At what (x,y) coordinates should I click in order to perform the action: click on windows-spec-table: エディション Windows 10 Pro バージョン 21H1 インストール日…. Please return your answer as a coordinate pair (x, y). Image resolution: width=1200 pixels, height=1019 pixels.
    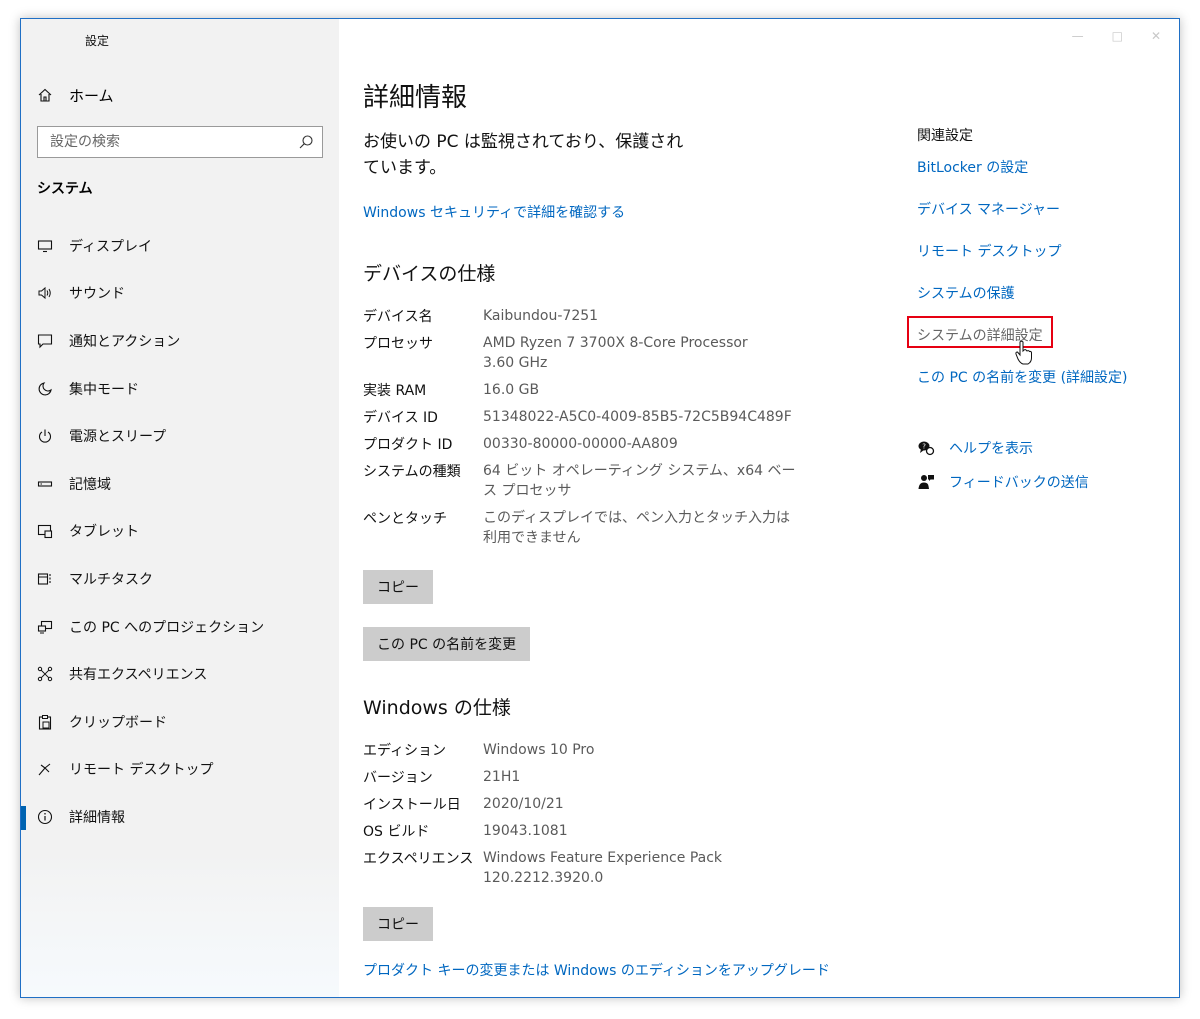
    Looking at the image, I should click on (588, 817).